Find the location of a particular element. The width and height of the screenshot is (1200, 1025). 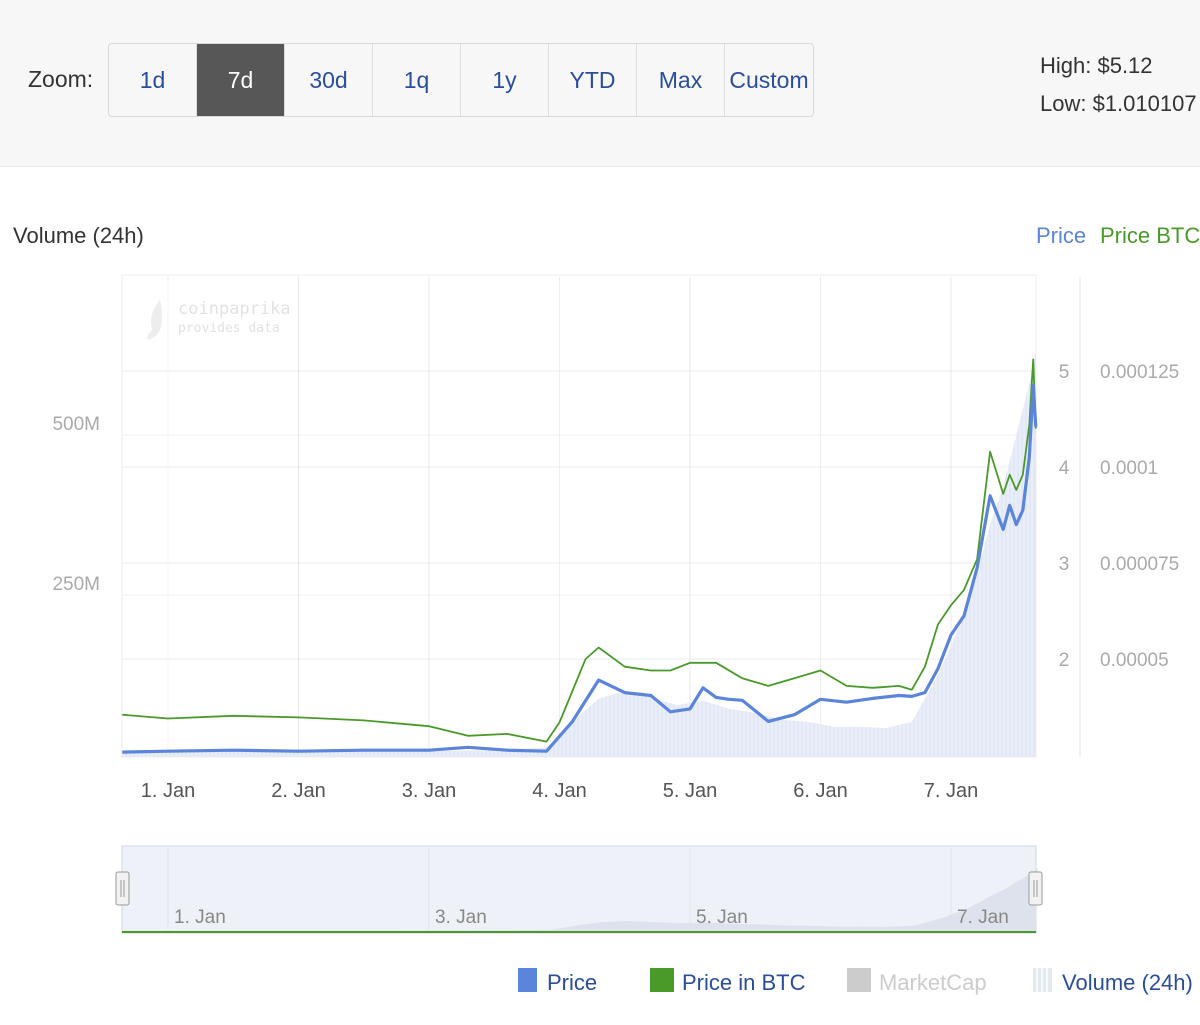

navigator-tick-label: 5. Jan is located at coordinates (722, 917).